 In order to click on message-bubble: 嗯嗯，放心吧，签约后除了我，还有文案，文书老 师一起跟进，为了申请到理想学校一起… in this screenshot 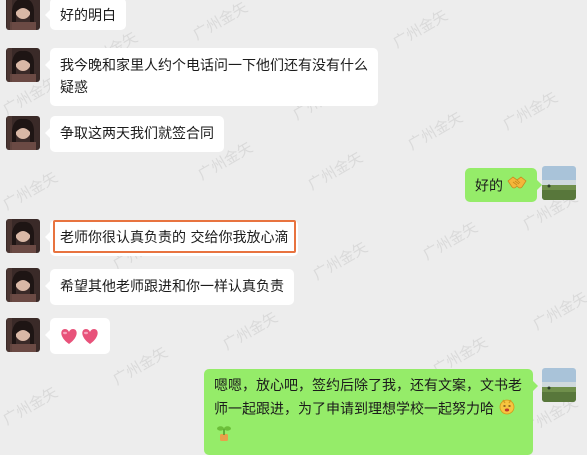, I will do `click(371, 412)`.